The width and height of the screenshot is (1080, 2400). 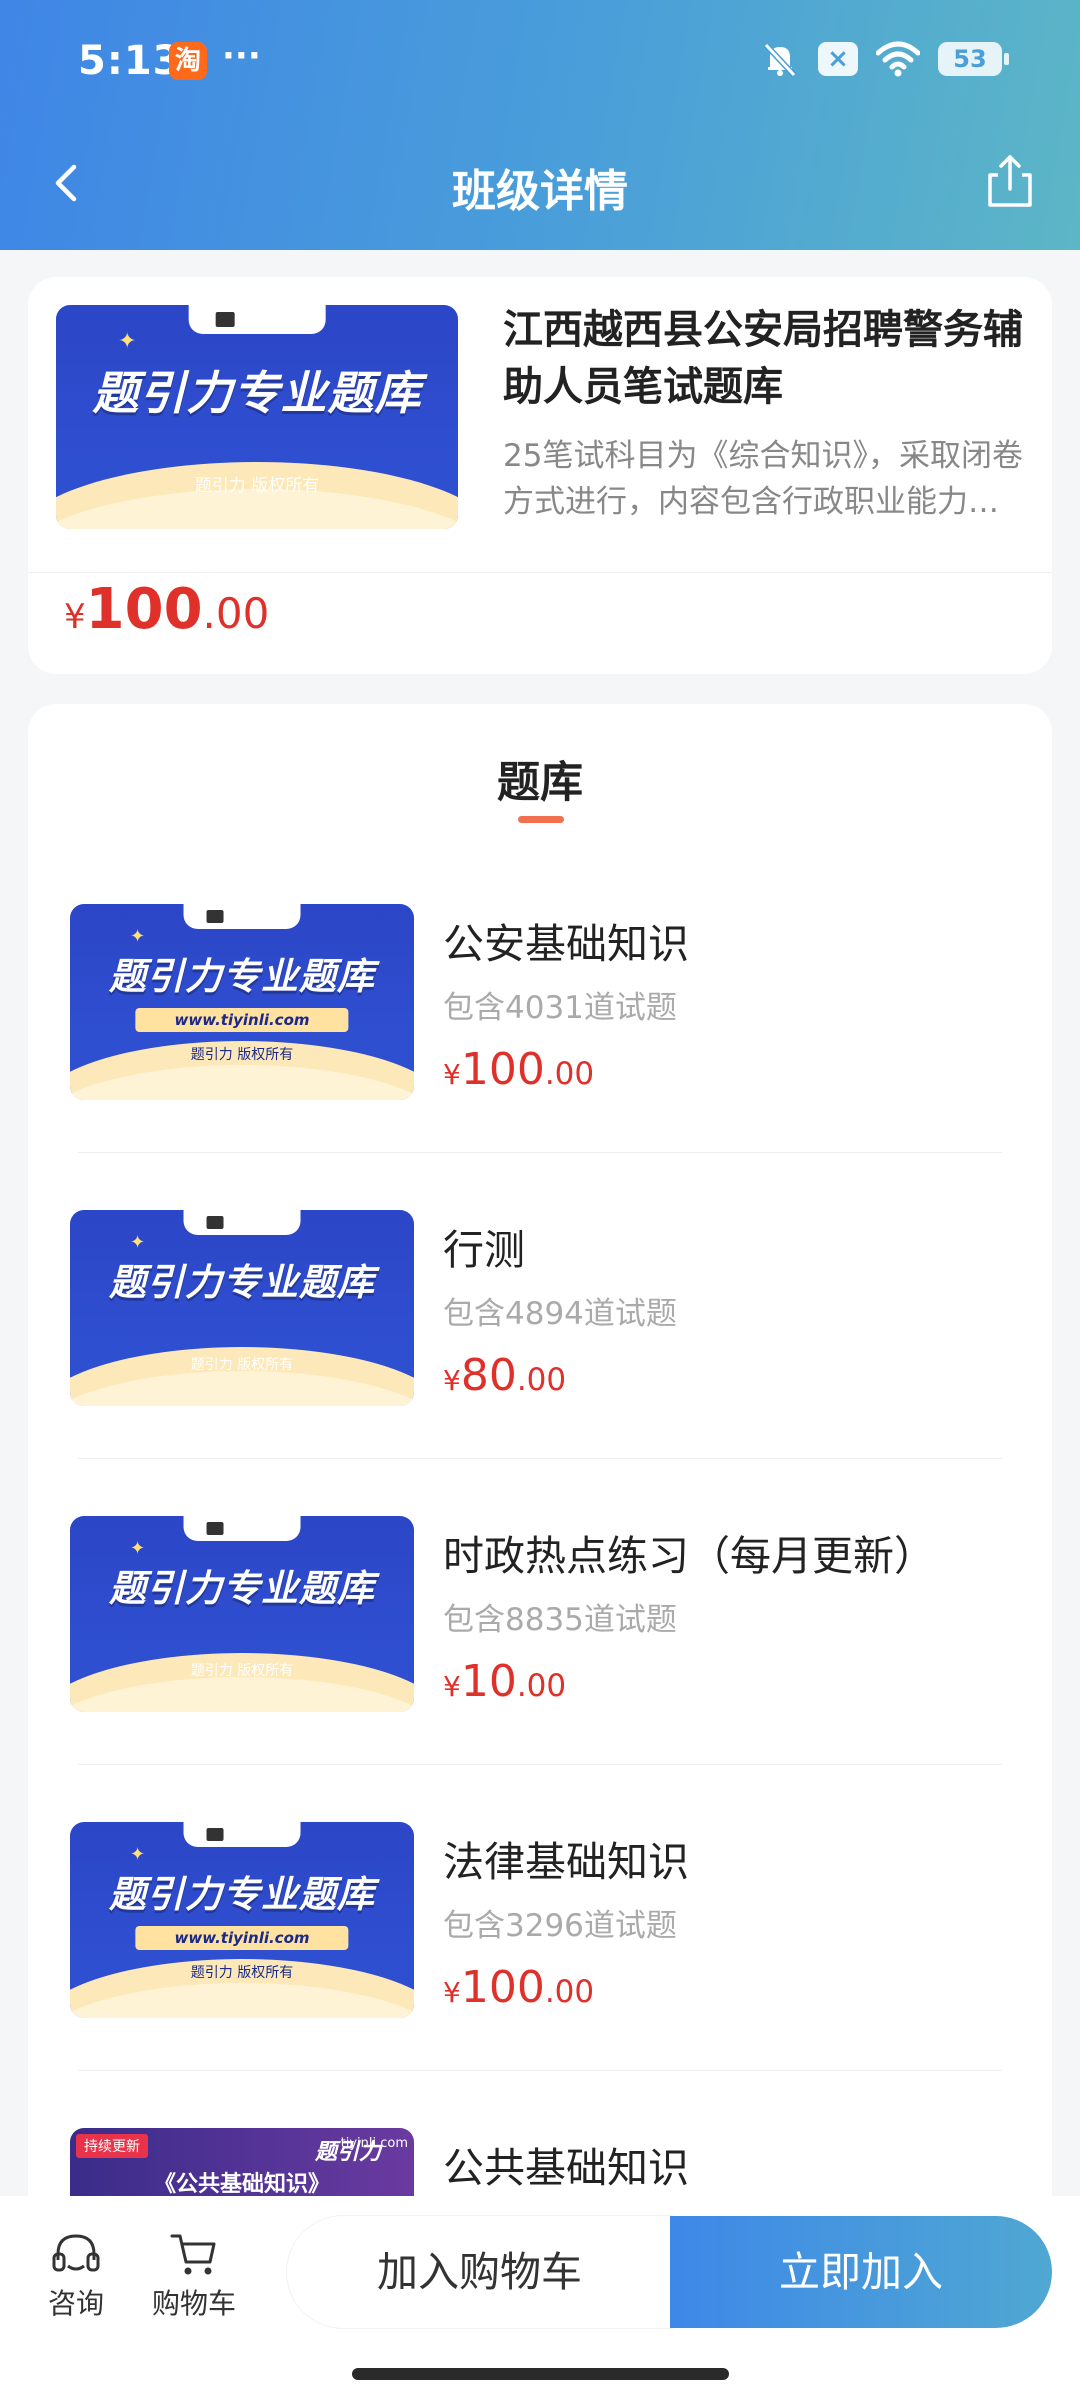 What do you see at coordinates (541, 819) in the screenshot?
I see `section-underline` at bounding box center [541, 819].